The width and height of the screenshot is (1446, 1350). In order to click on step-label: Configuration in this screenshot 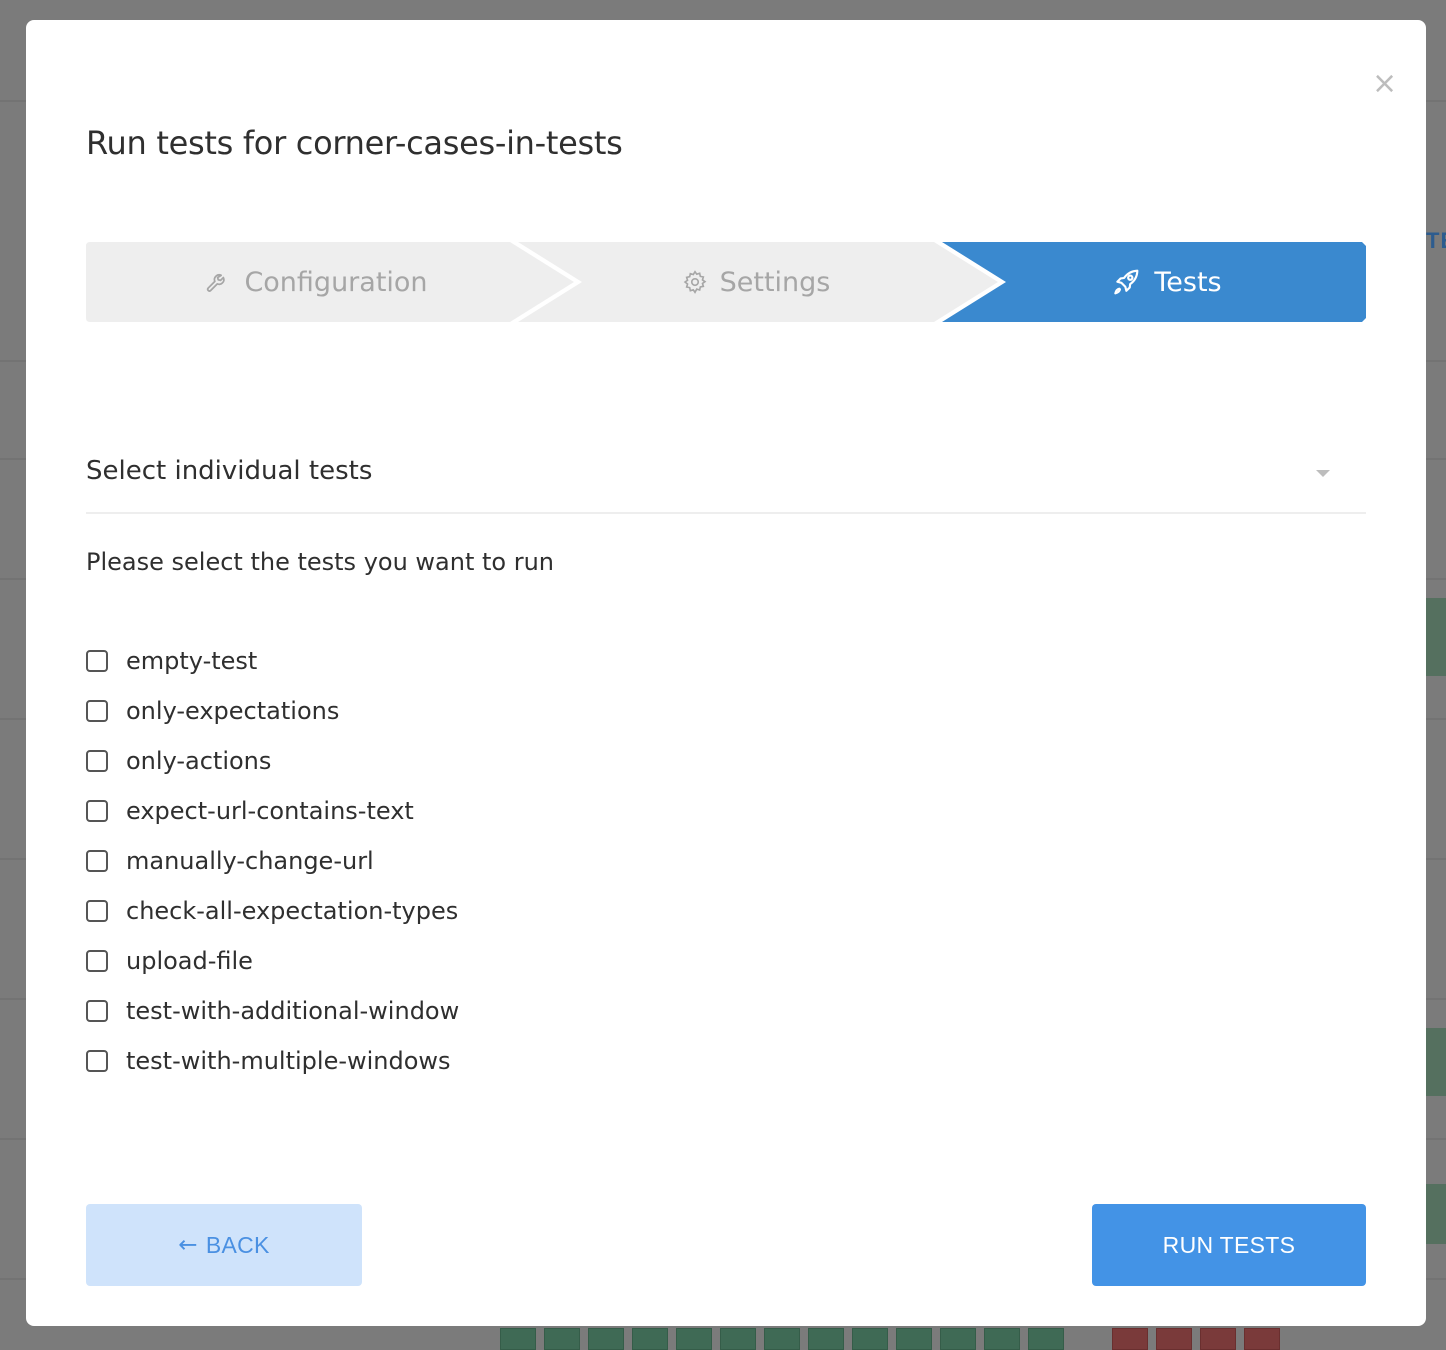, I will do `click(336, 282)`.